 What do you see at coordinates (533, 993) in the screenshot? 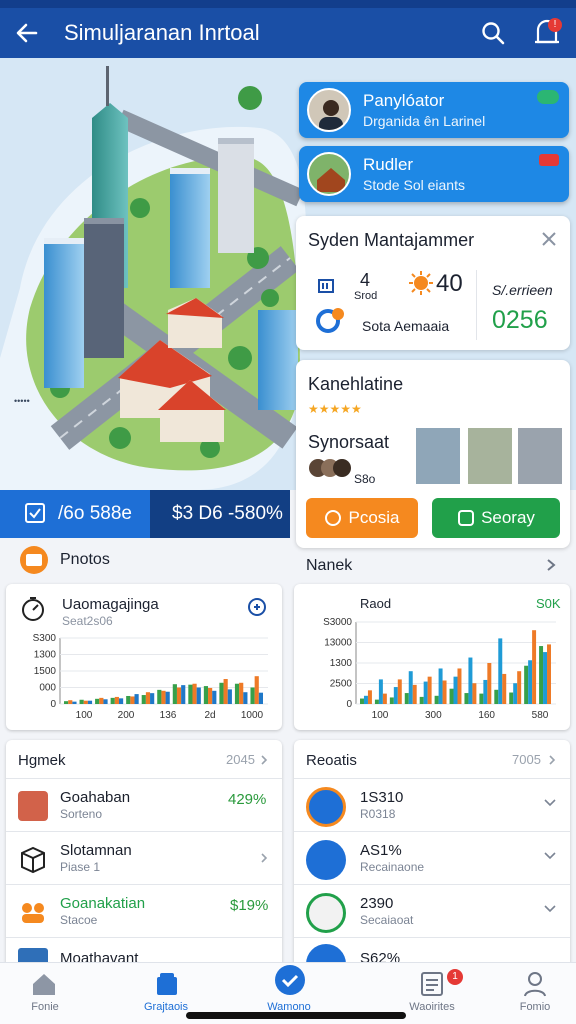
I see `nav-item-profile: Fomio` at bounding box center [533, 993].